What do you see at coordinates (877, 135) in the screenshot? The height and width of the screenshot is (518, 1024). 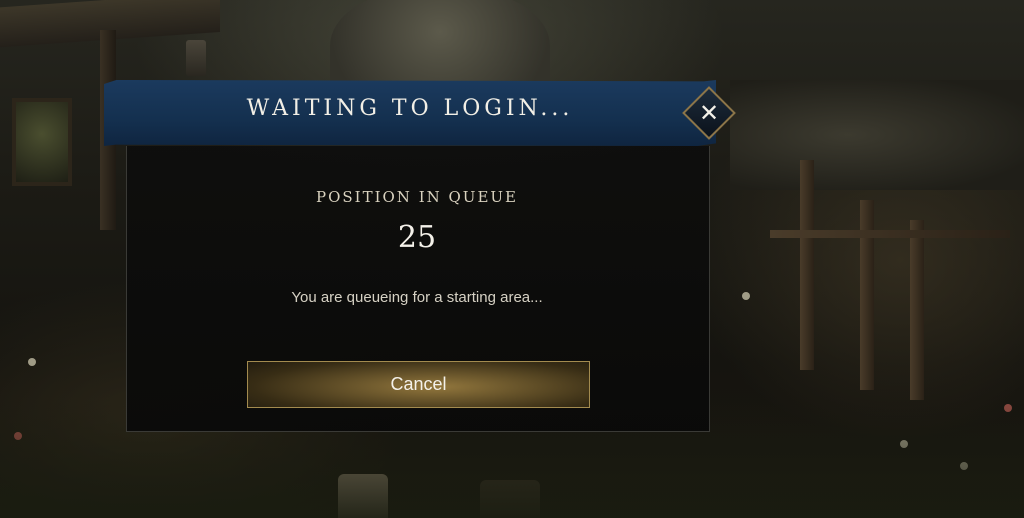 I see `stone-wall` at bounding box center [877, 135].